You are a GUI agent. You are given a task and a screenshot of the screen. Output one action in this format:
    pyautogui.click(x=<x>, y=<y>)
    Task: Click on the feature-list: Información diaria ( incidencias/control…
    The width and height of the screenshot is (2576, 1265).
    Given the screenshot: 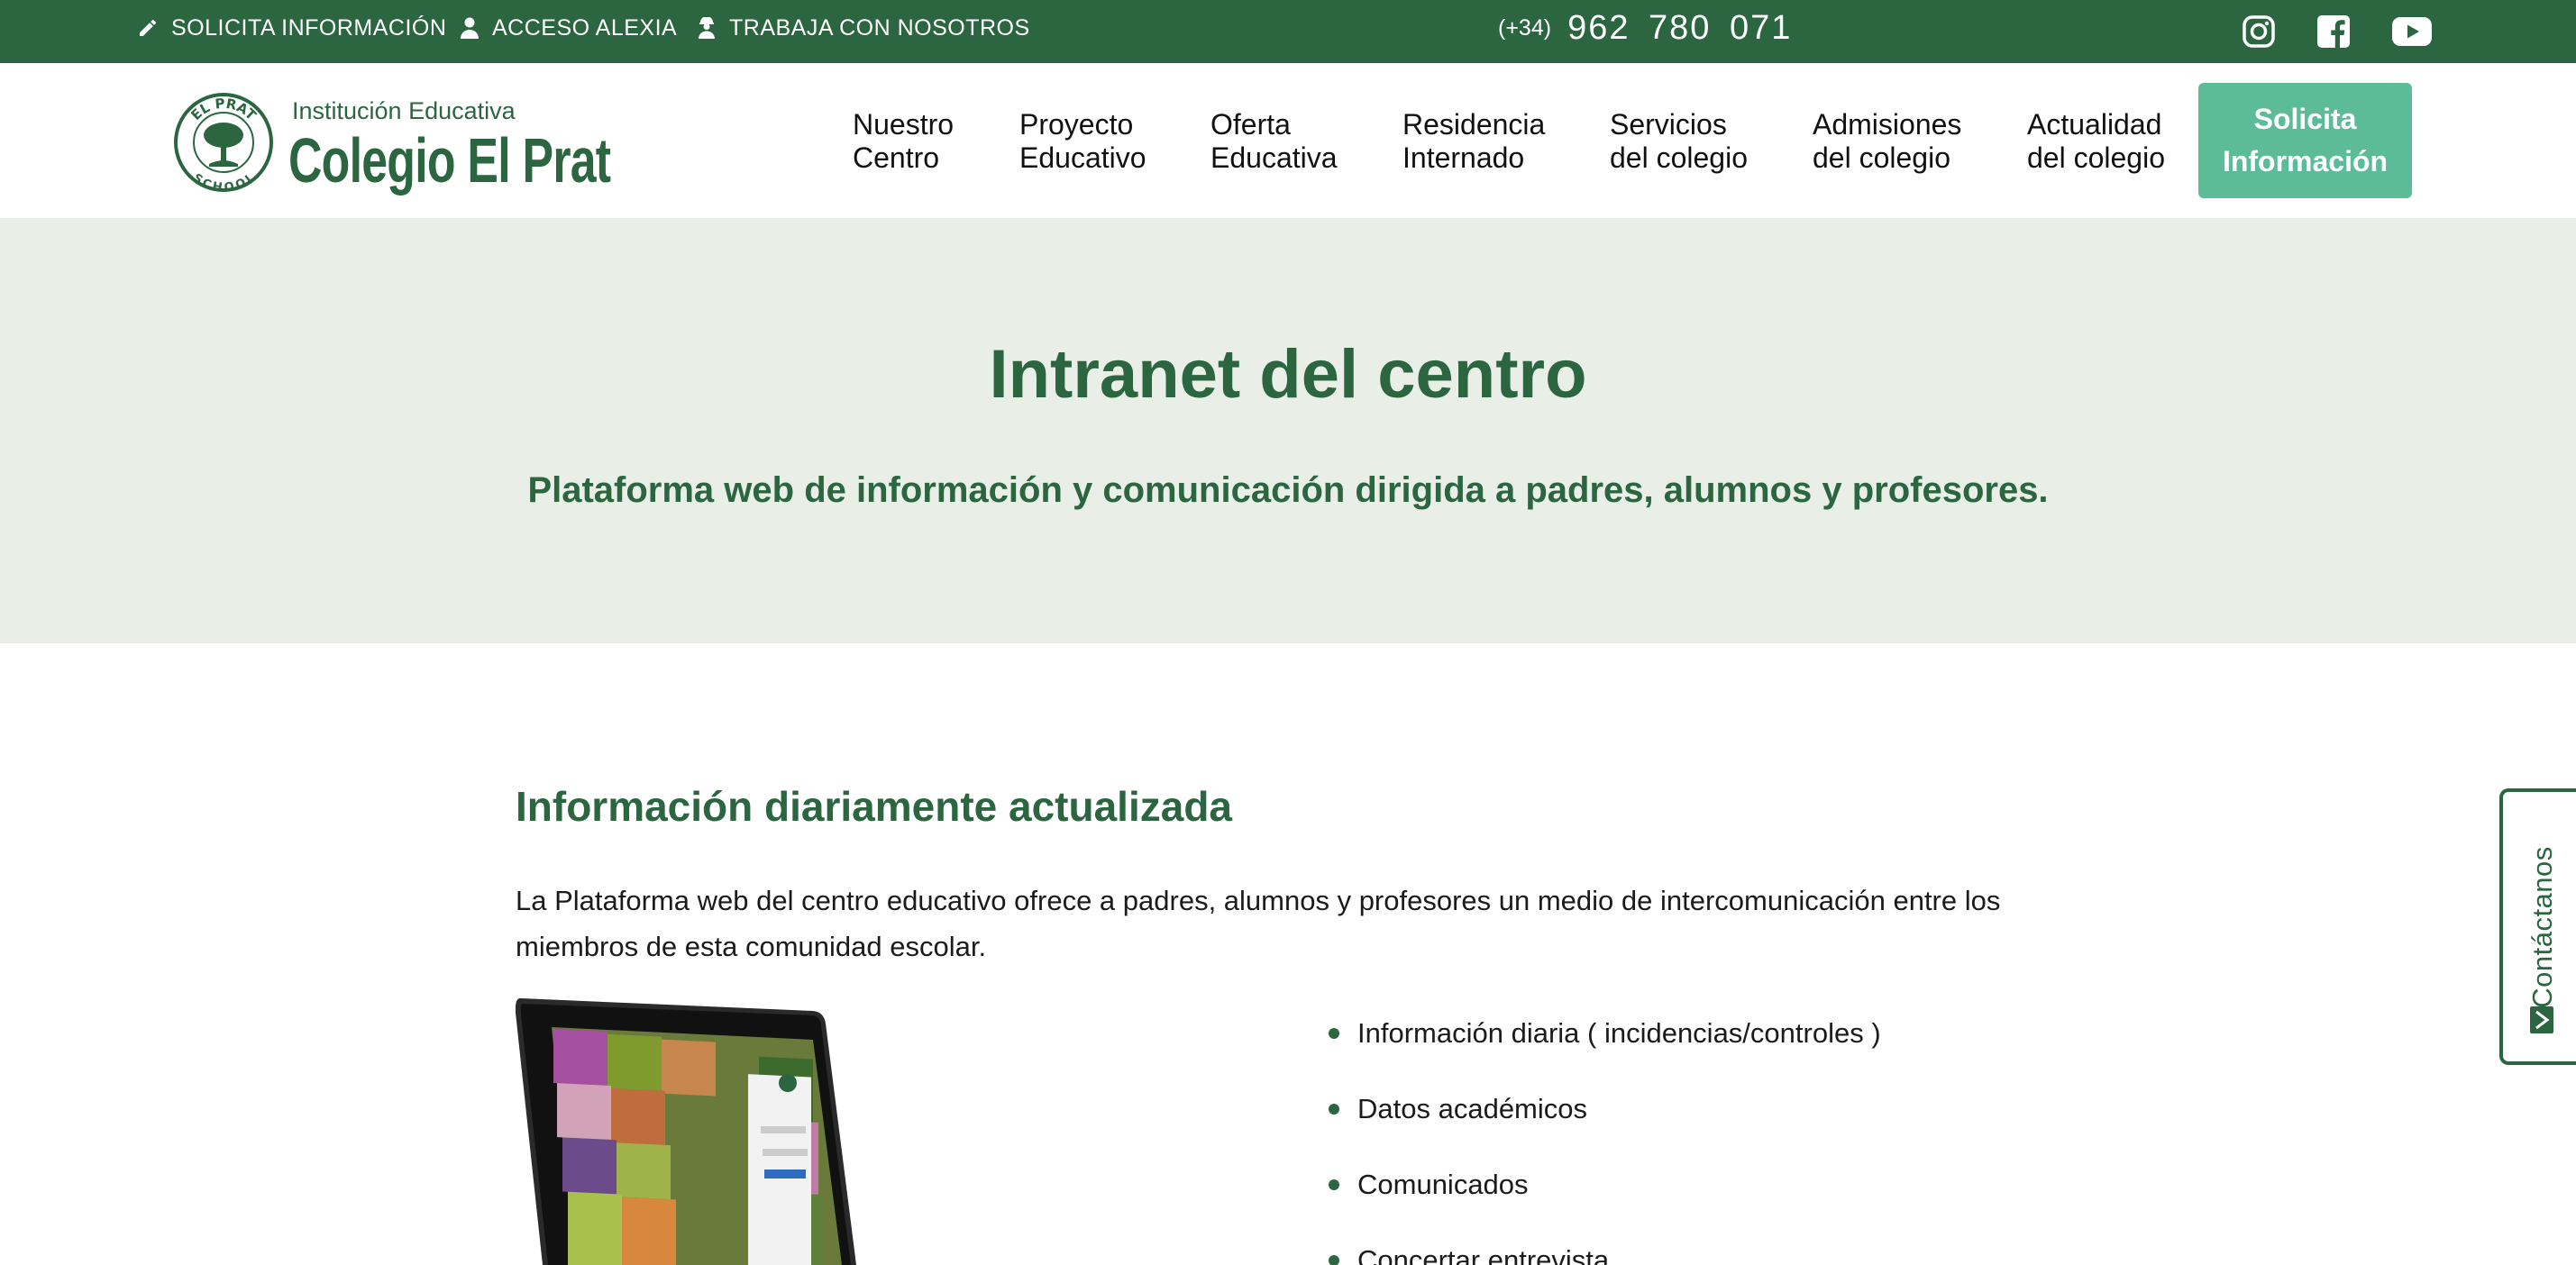 What is the action you would take?
    pyautogui.click(x=1605, y=1140)
    